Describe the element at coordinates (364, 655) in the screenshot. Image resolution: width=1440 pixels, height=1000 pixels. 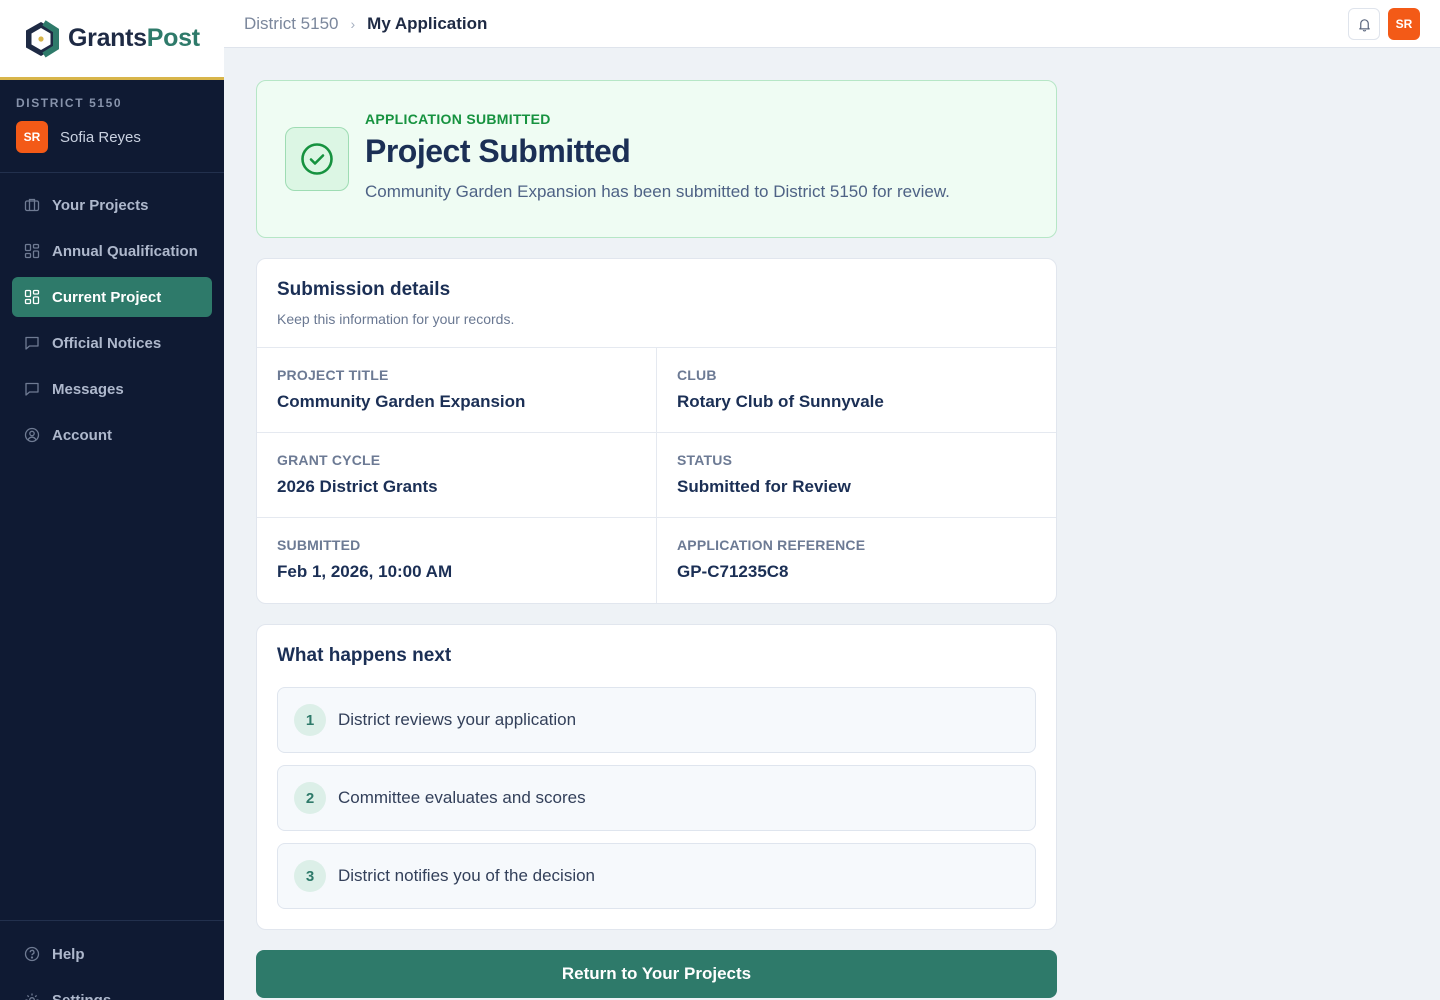
I see `next-steps-title: What happens next` at that location.